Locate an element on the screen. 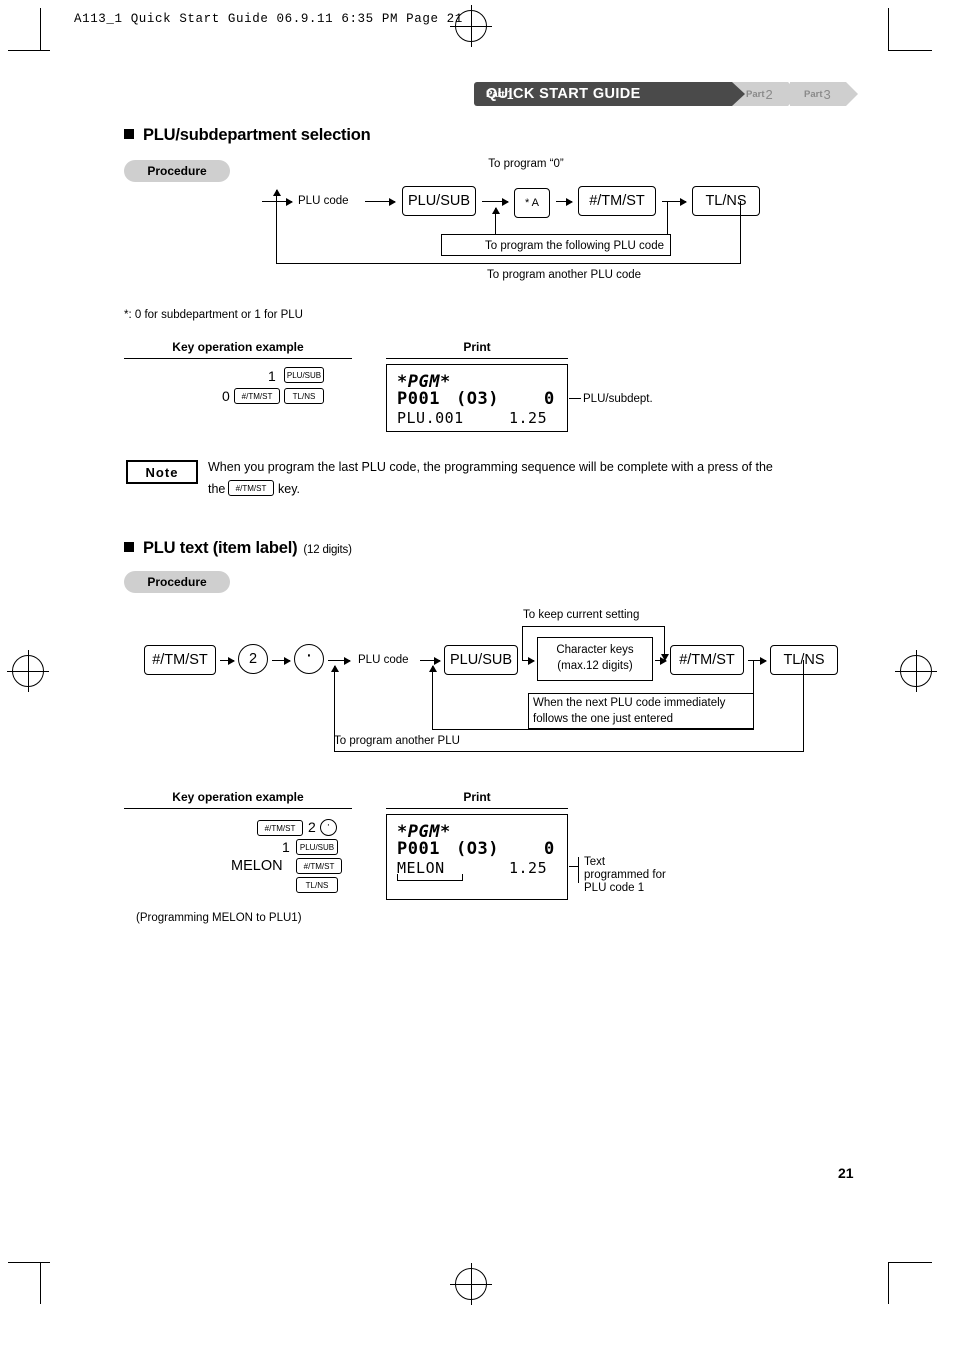 This screenshot has height=1351, width=954. example1-key-tmst: #/TM/ST is located at coordinates (257, 396).